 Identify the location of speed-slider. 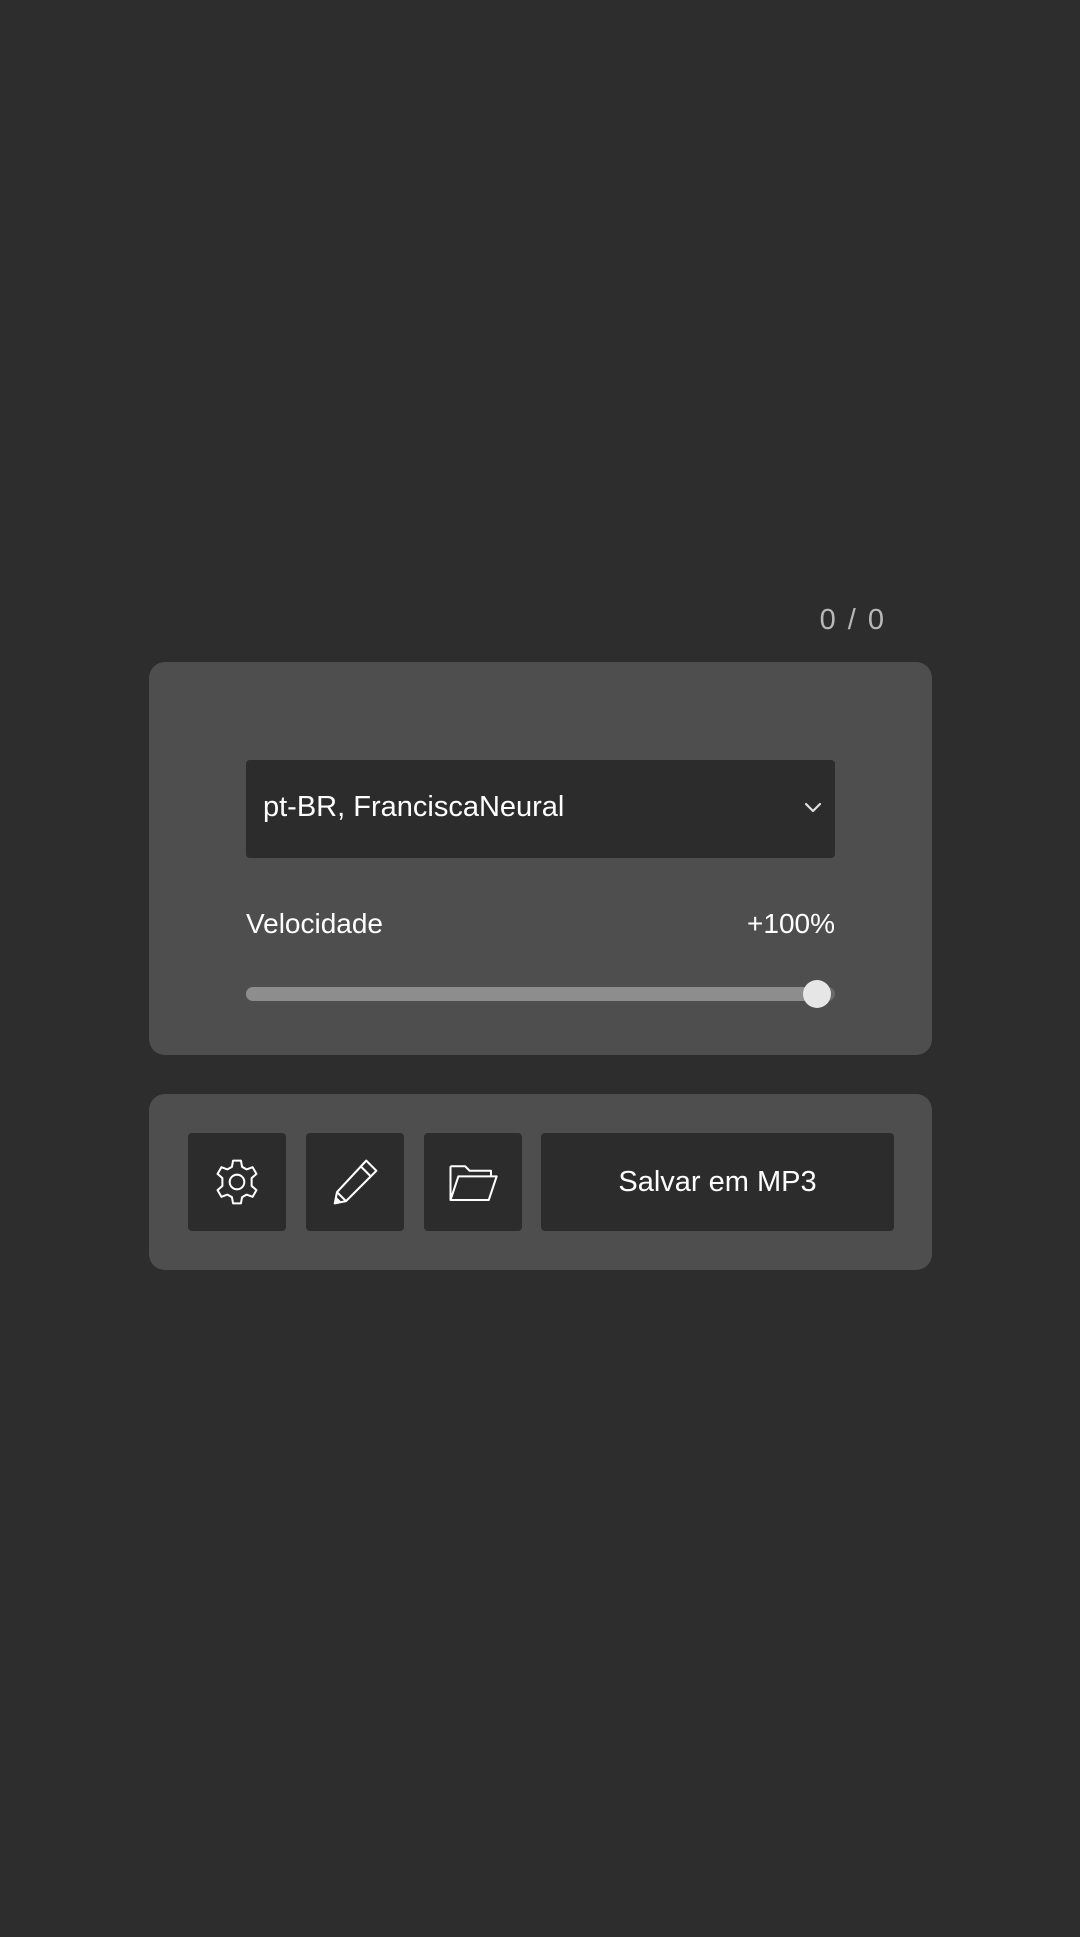
(540, 994).